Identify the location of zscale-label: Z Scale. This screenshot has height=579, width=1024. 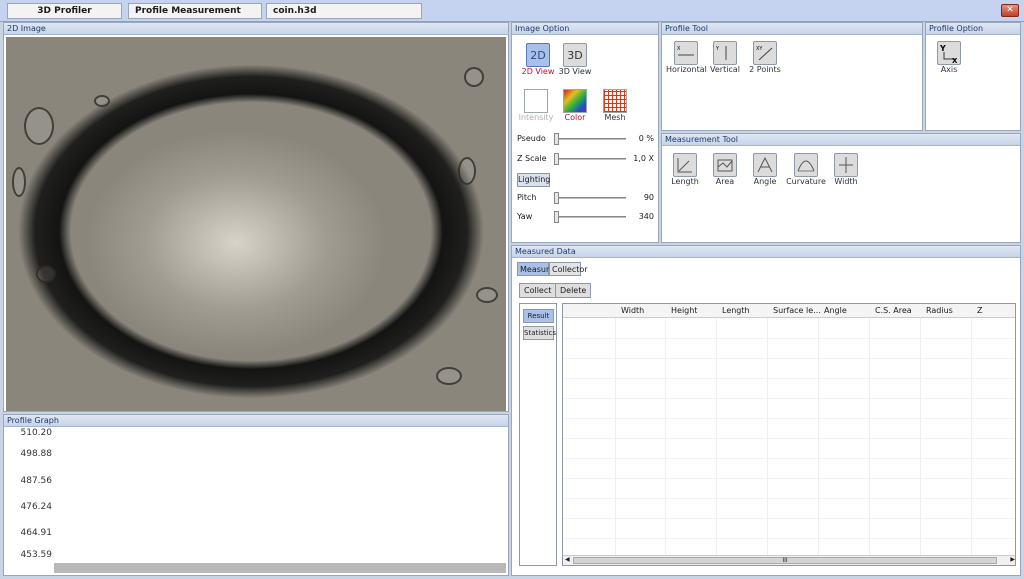
(532, 158).